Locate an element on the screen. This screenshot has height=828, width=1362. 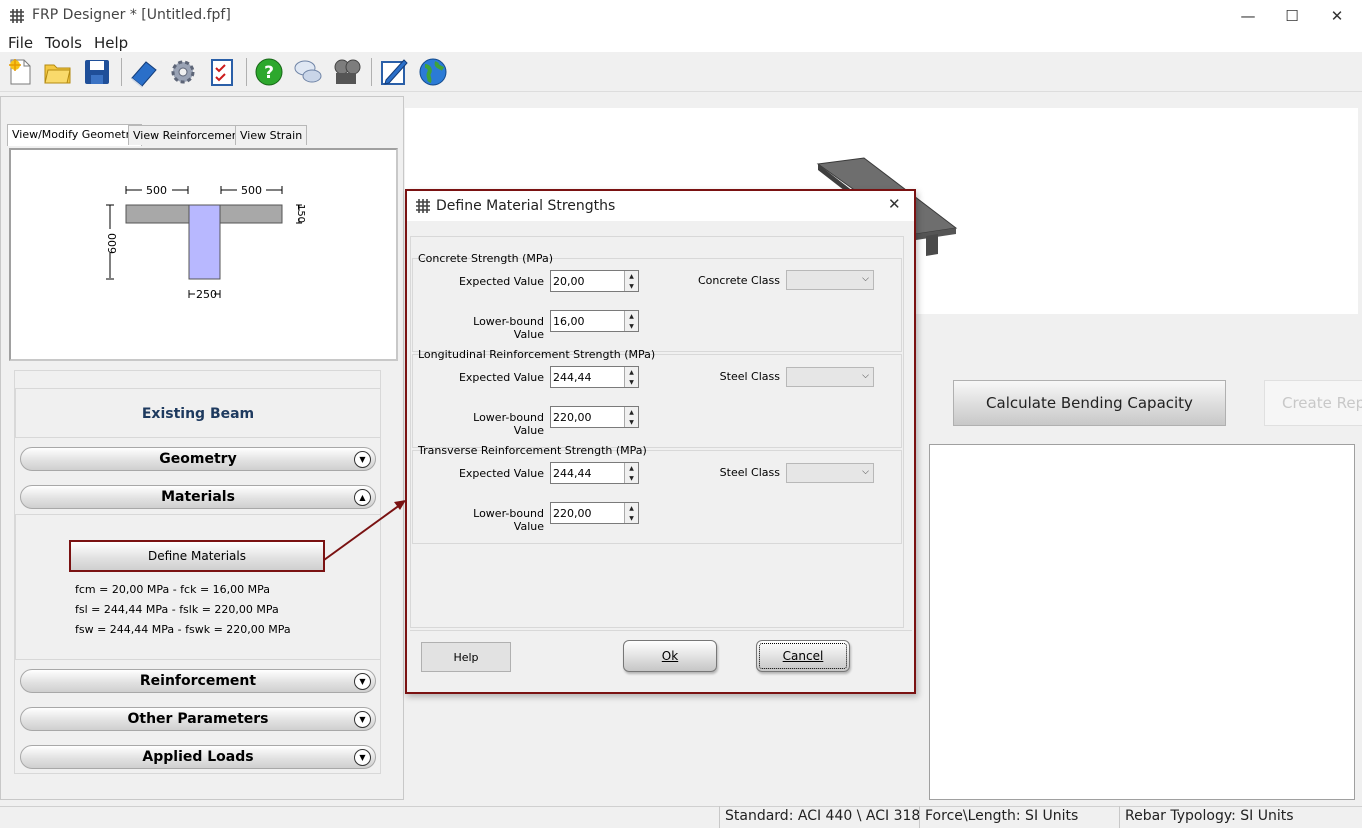
tab-view-strain: View Strain is located at coordinates (271, 135).